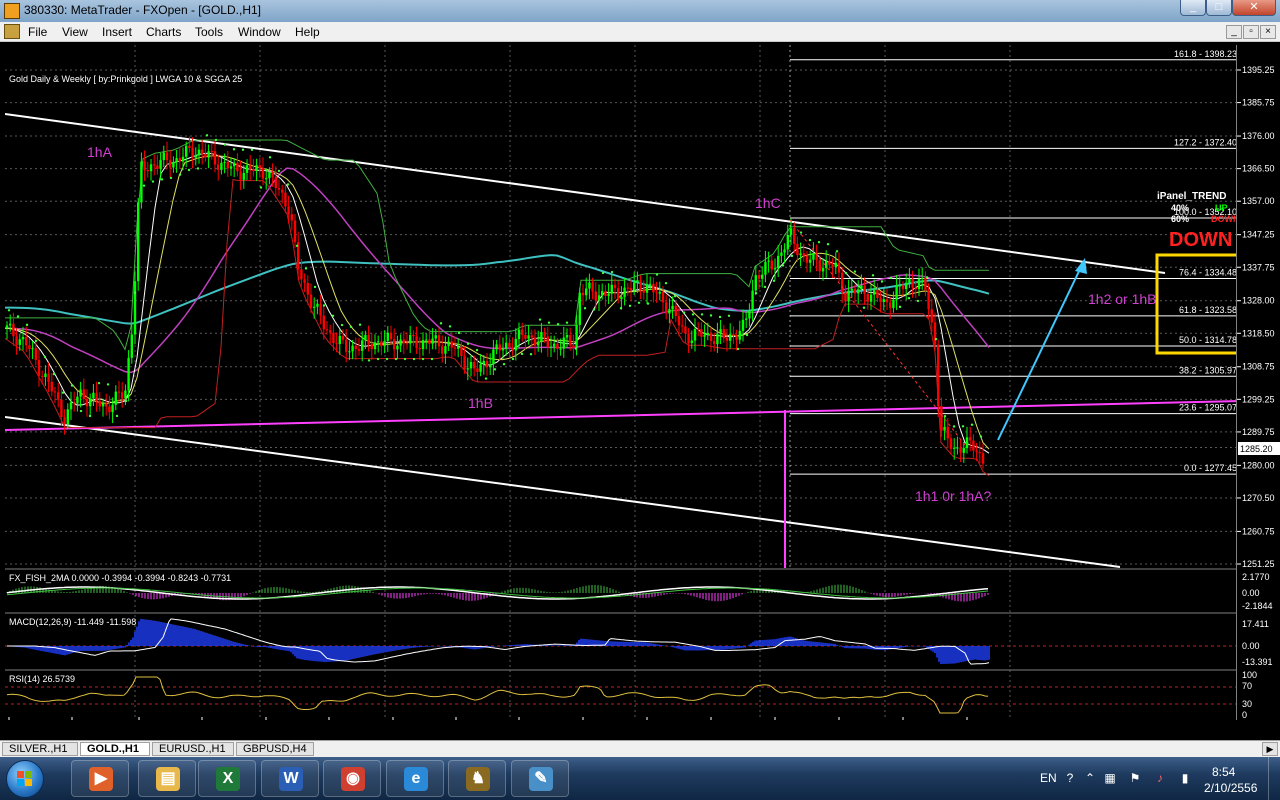  I want to click on start-button, so click(25, 779).